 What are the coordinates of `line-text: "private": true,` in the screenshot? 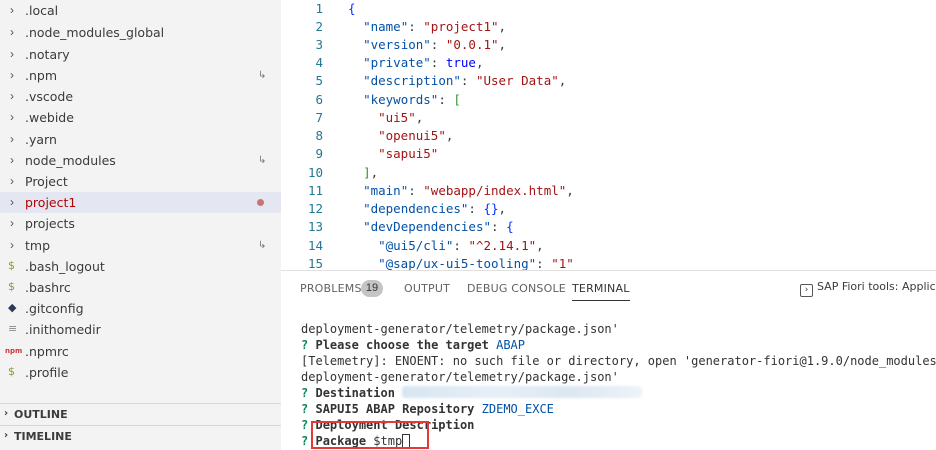 It's located at (423, 62).